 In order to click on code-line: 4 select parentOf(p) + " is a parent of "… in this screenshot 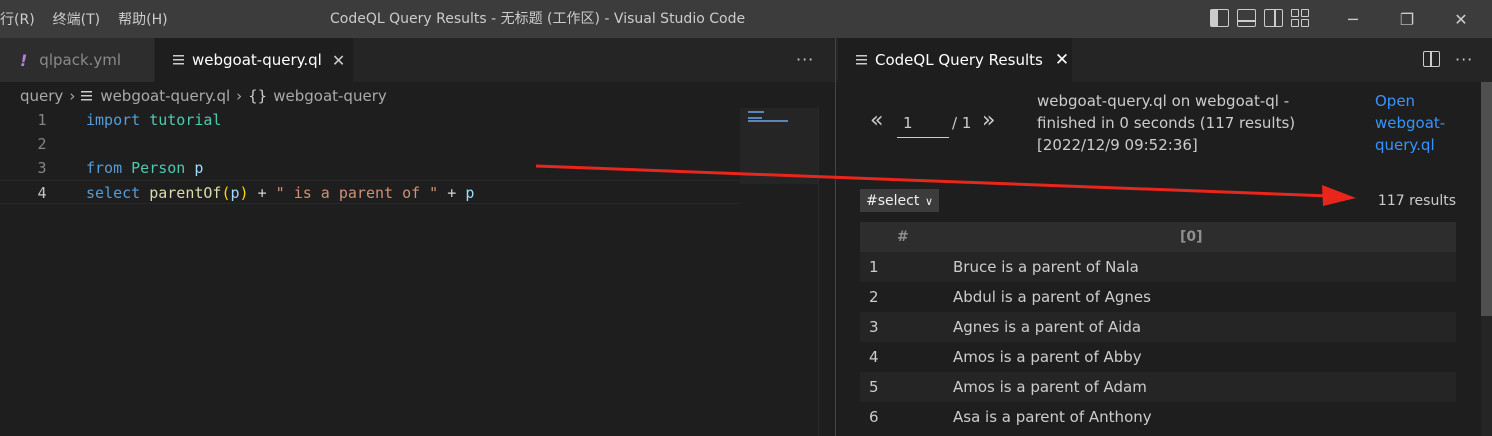, I will do `click(370, 192)`.